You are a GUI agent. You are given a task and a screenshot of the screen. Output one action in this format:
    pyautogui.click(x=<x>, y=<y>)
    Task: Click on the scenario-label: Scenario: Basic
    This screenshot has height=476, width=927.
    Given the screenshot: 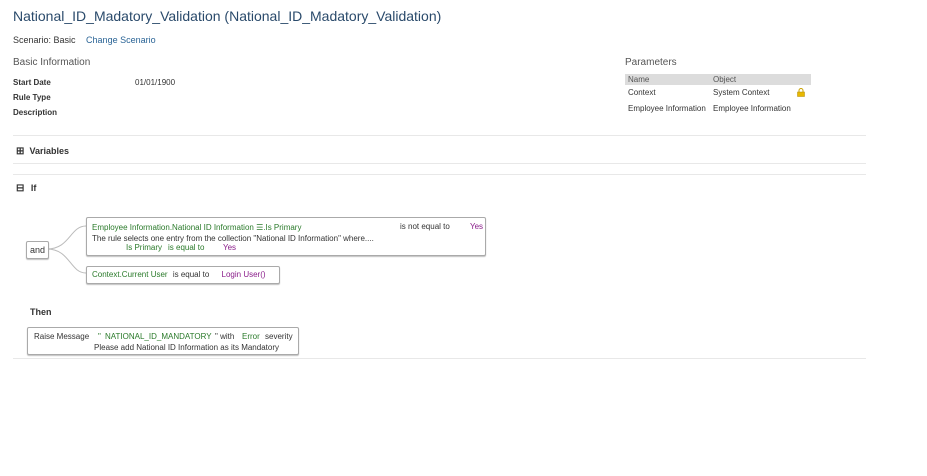 What is the action you would take?
    pyautogui.click(x=44, y=40)
    